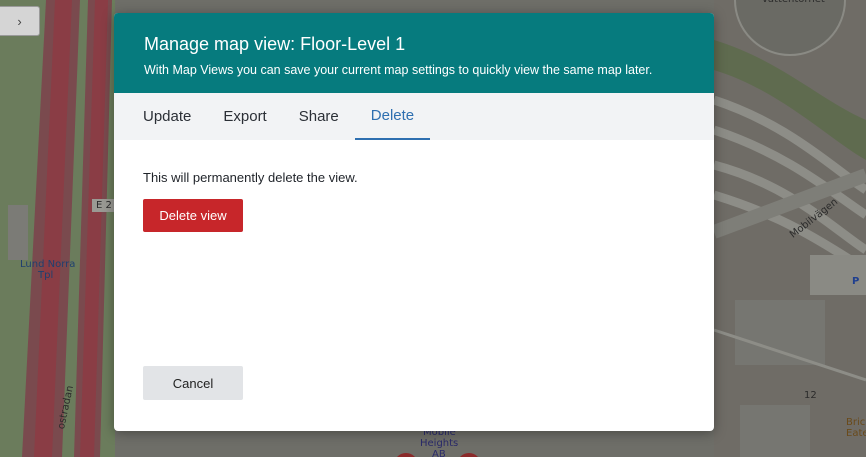 The height and width of the screenshot is (457, 866). I want to click on map-label-brick-2: Eate, so click(856, 433).